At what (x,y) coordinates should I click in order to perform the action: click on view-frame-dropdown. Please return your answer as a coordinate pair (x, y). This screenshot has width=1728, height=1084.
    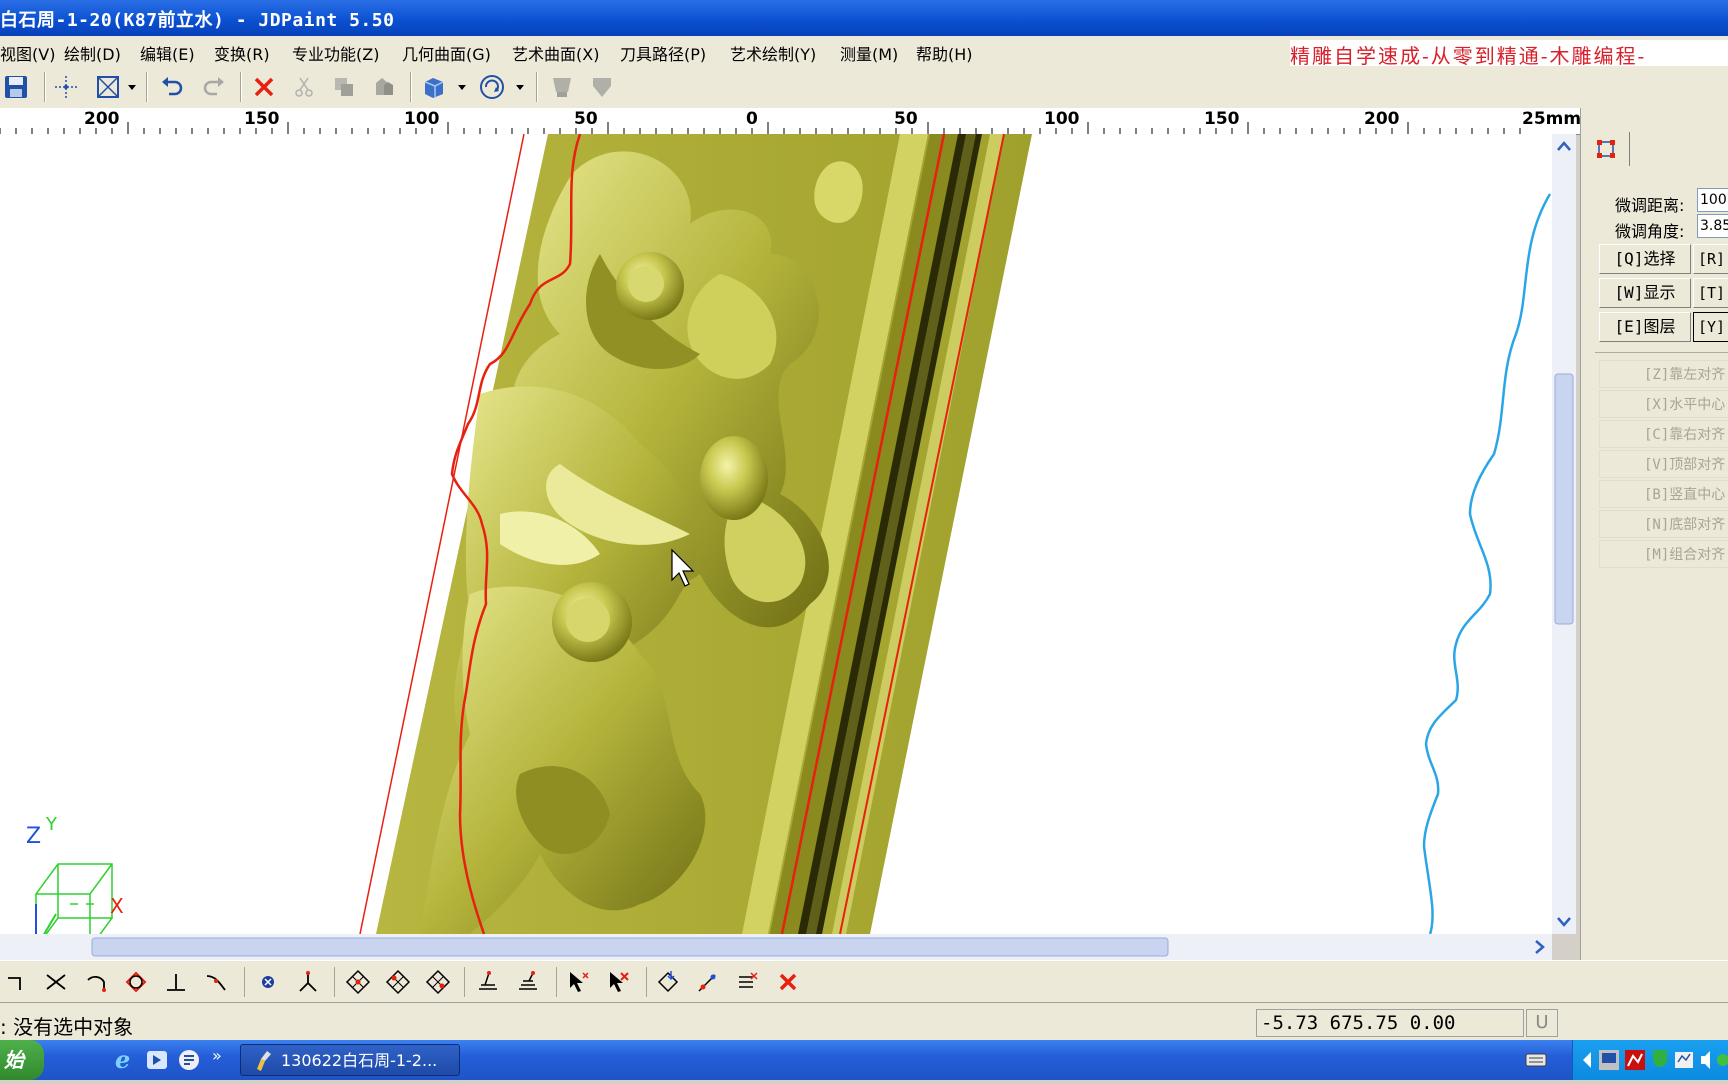
    Looking at the image, I should click on (132, 87).